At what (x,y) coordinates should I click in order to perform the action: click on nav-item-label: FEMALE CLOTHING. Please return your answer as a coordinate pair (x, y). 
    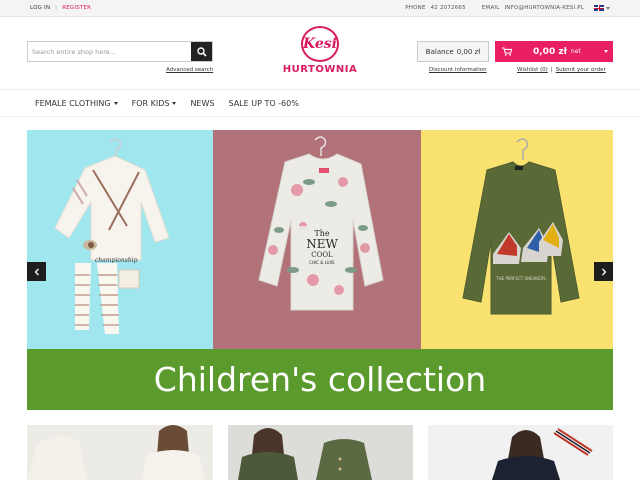
    Looking at the image, I should click on (73, 103).